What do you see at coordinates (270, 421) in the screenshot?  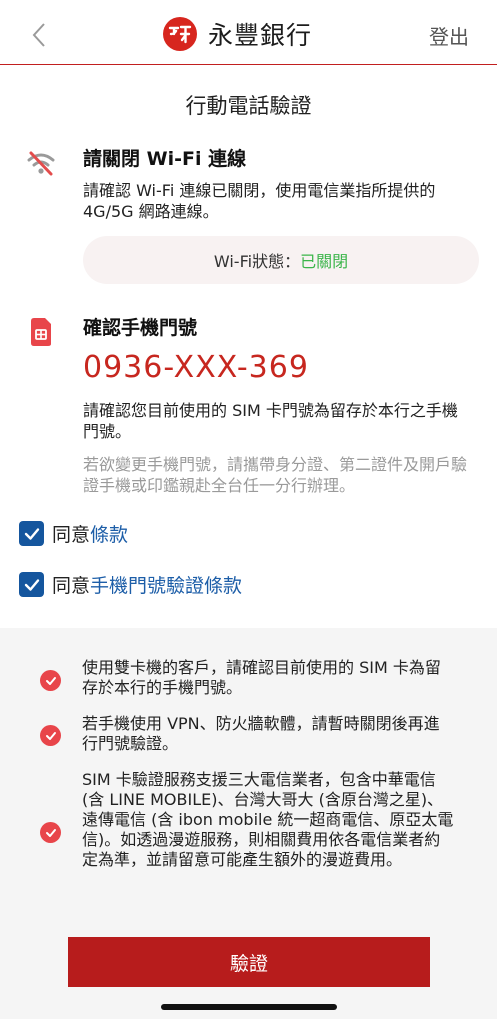 I see `phone-section-description: 請確認您目前使用的 SIM 卡門號為留存於本行之手機門號。` at bounding box center [270, 421].